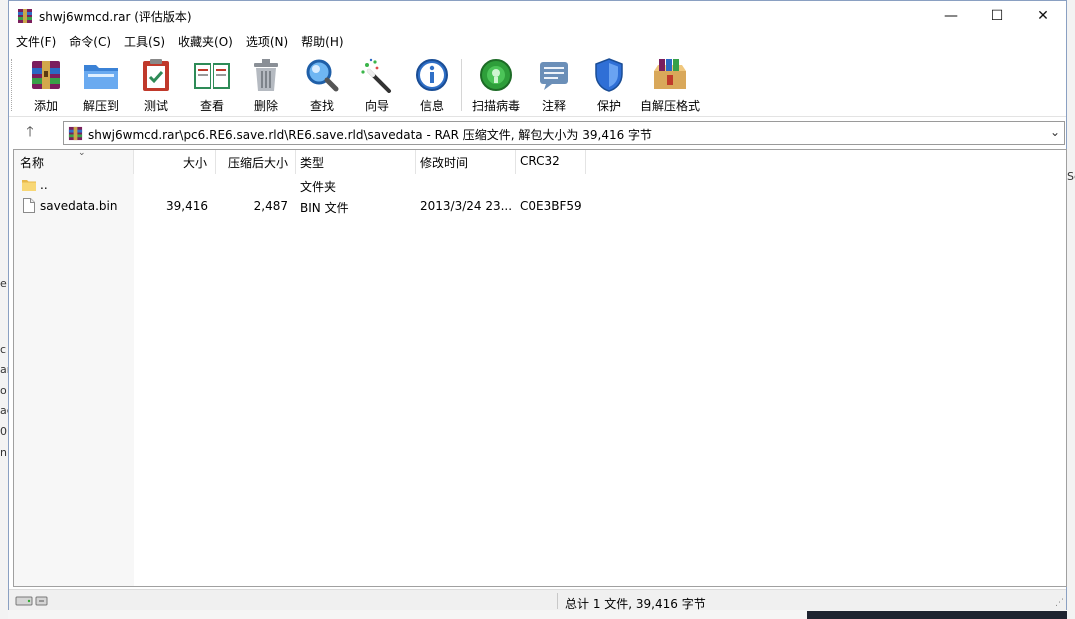 This screenshot has width=1075, height=619. I want to click on background-window-right: Se, so click(1071, 309).